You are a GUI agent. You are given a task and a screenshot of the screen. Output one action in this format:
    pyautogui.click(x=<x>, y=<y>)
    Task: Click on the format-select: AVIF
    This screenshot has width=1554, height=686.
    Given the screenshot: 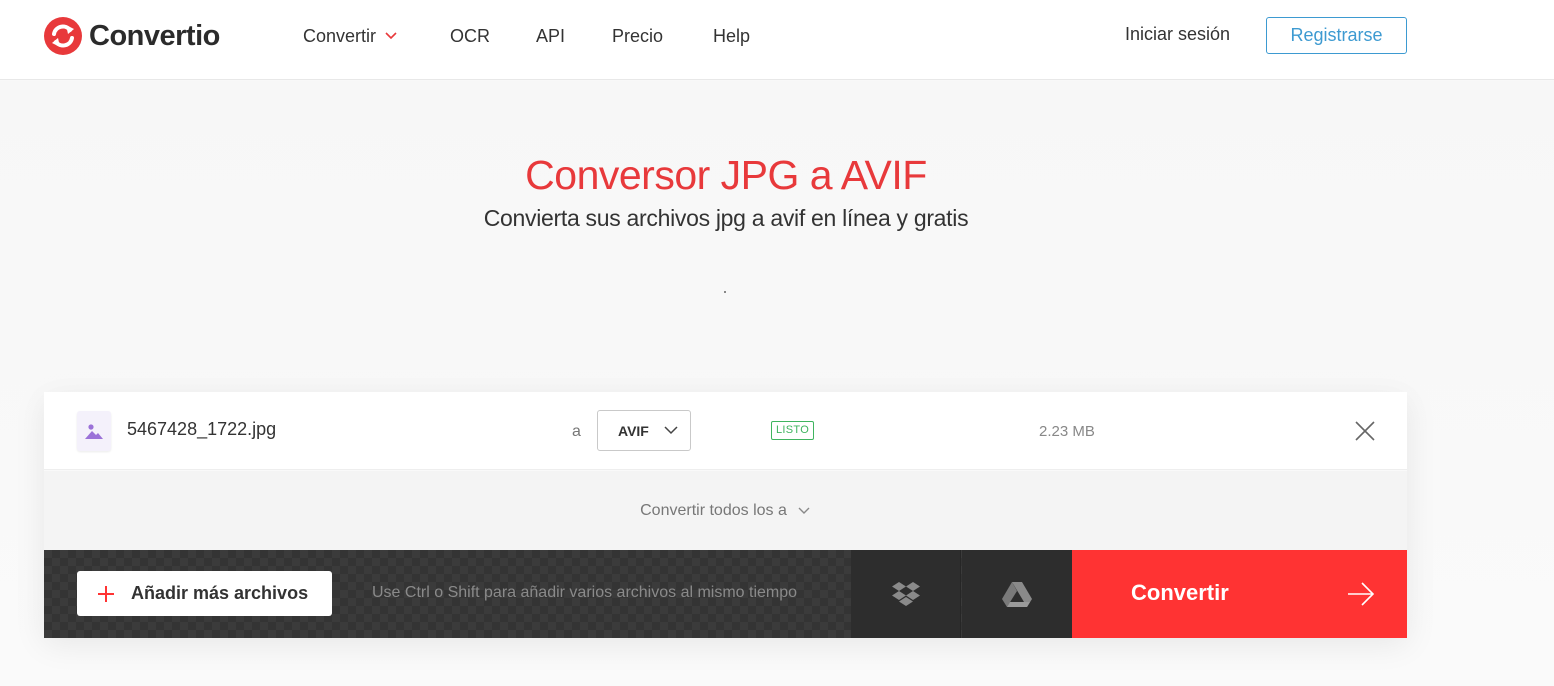 What is the action you would take?
    pyautogui.click(x=644, y=430)
    